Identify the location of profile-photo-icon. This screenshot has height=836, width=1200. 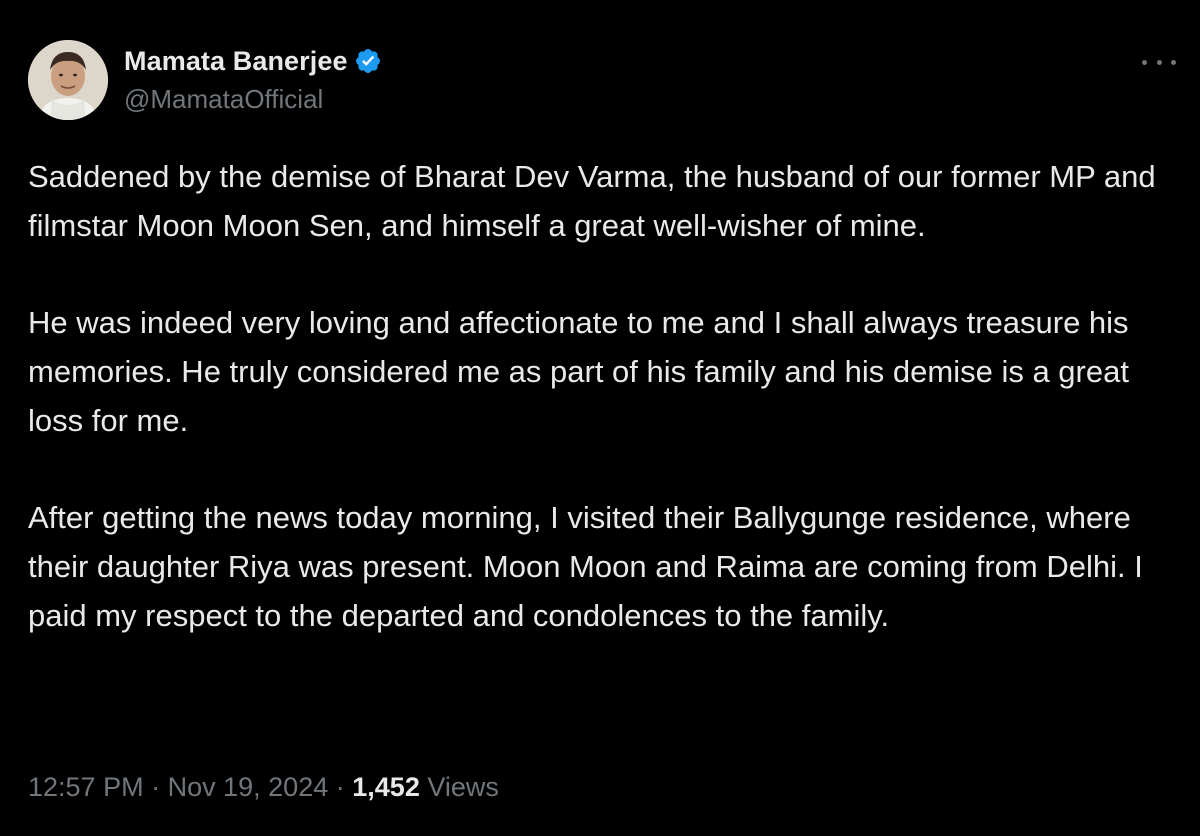
(68, 80).